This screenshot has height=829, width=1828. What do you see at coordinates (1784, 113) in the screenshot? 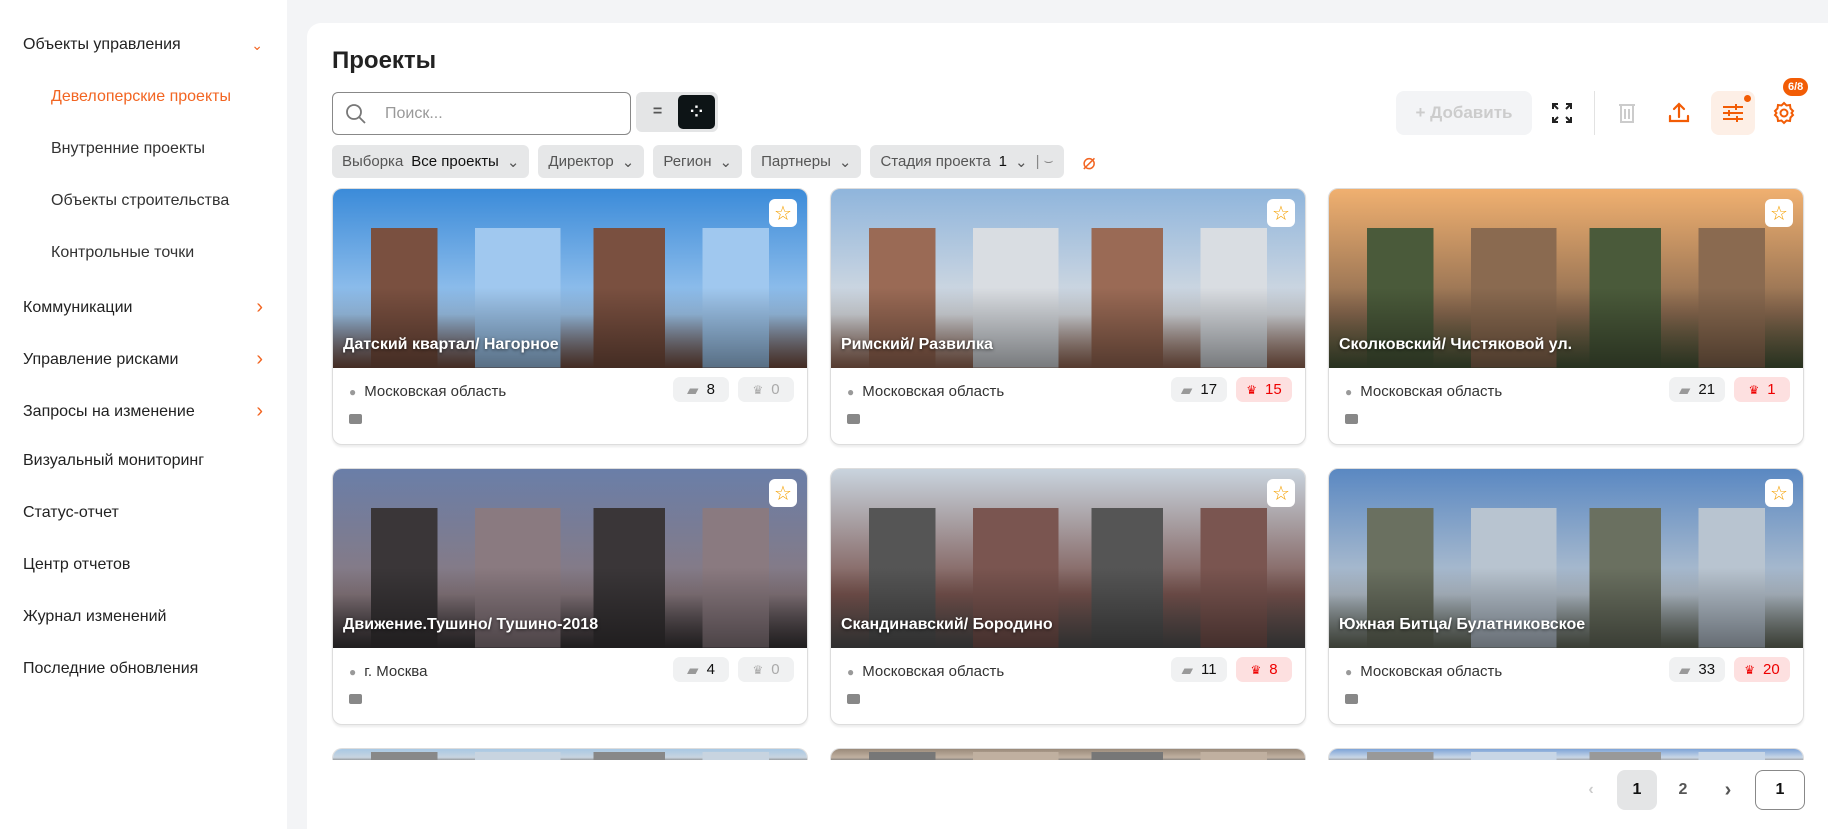
I see `settings-gear-icon` at bounding box center [1784, 113].